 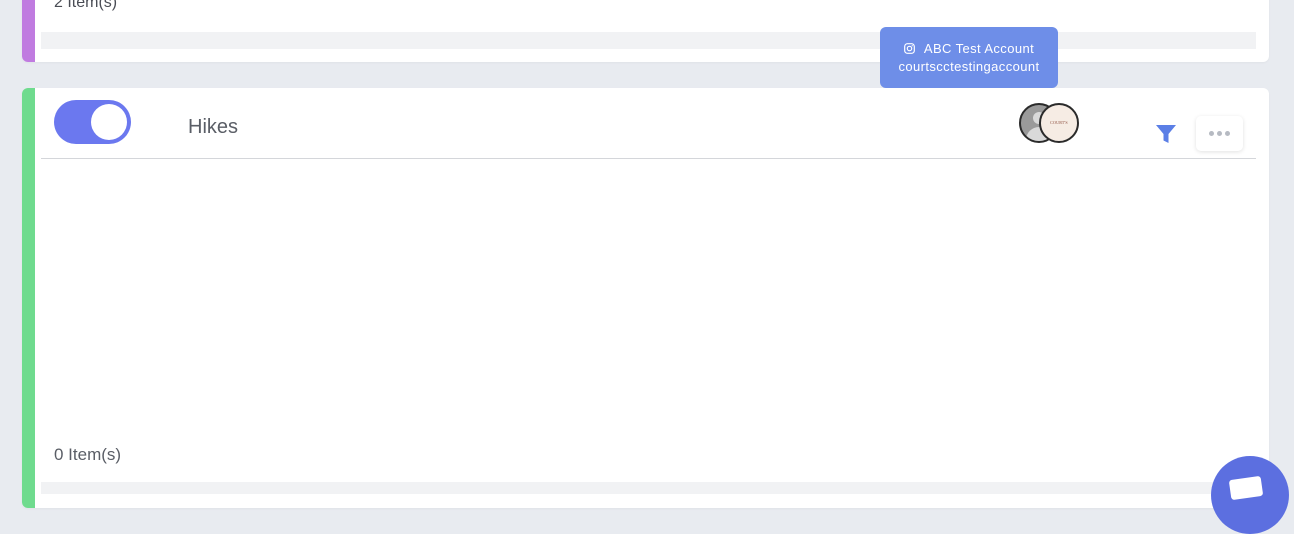 I want to click on account-avatars: COURT'S, so click(x=1049, y=123).